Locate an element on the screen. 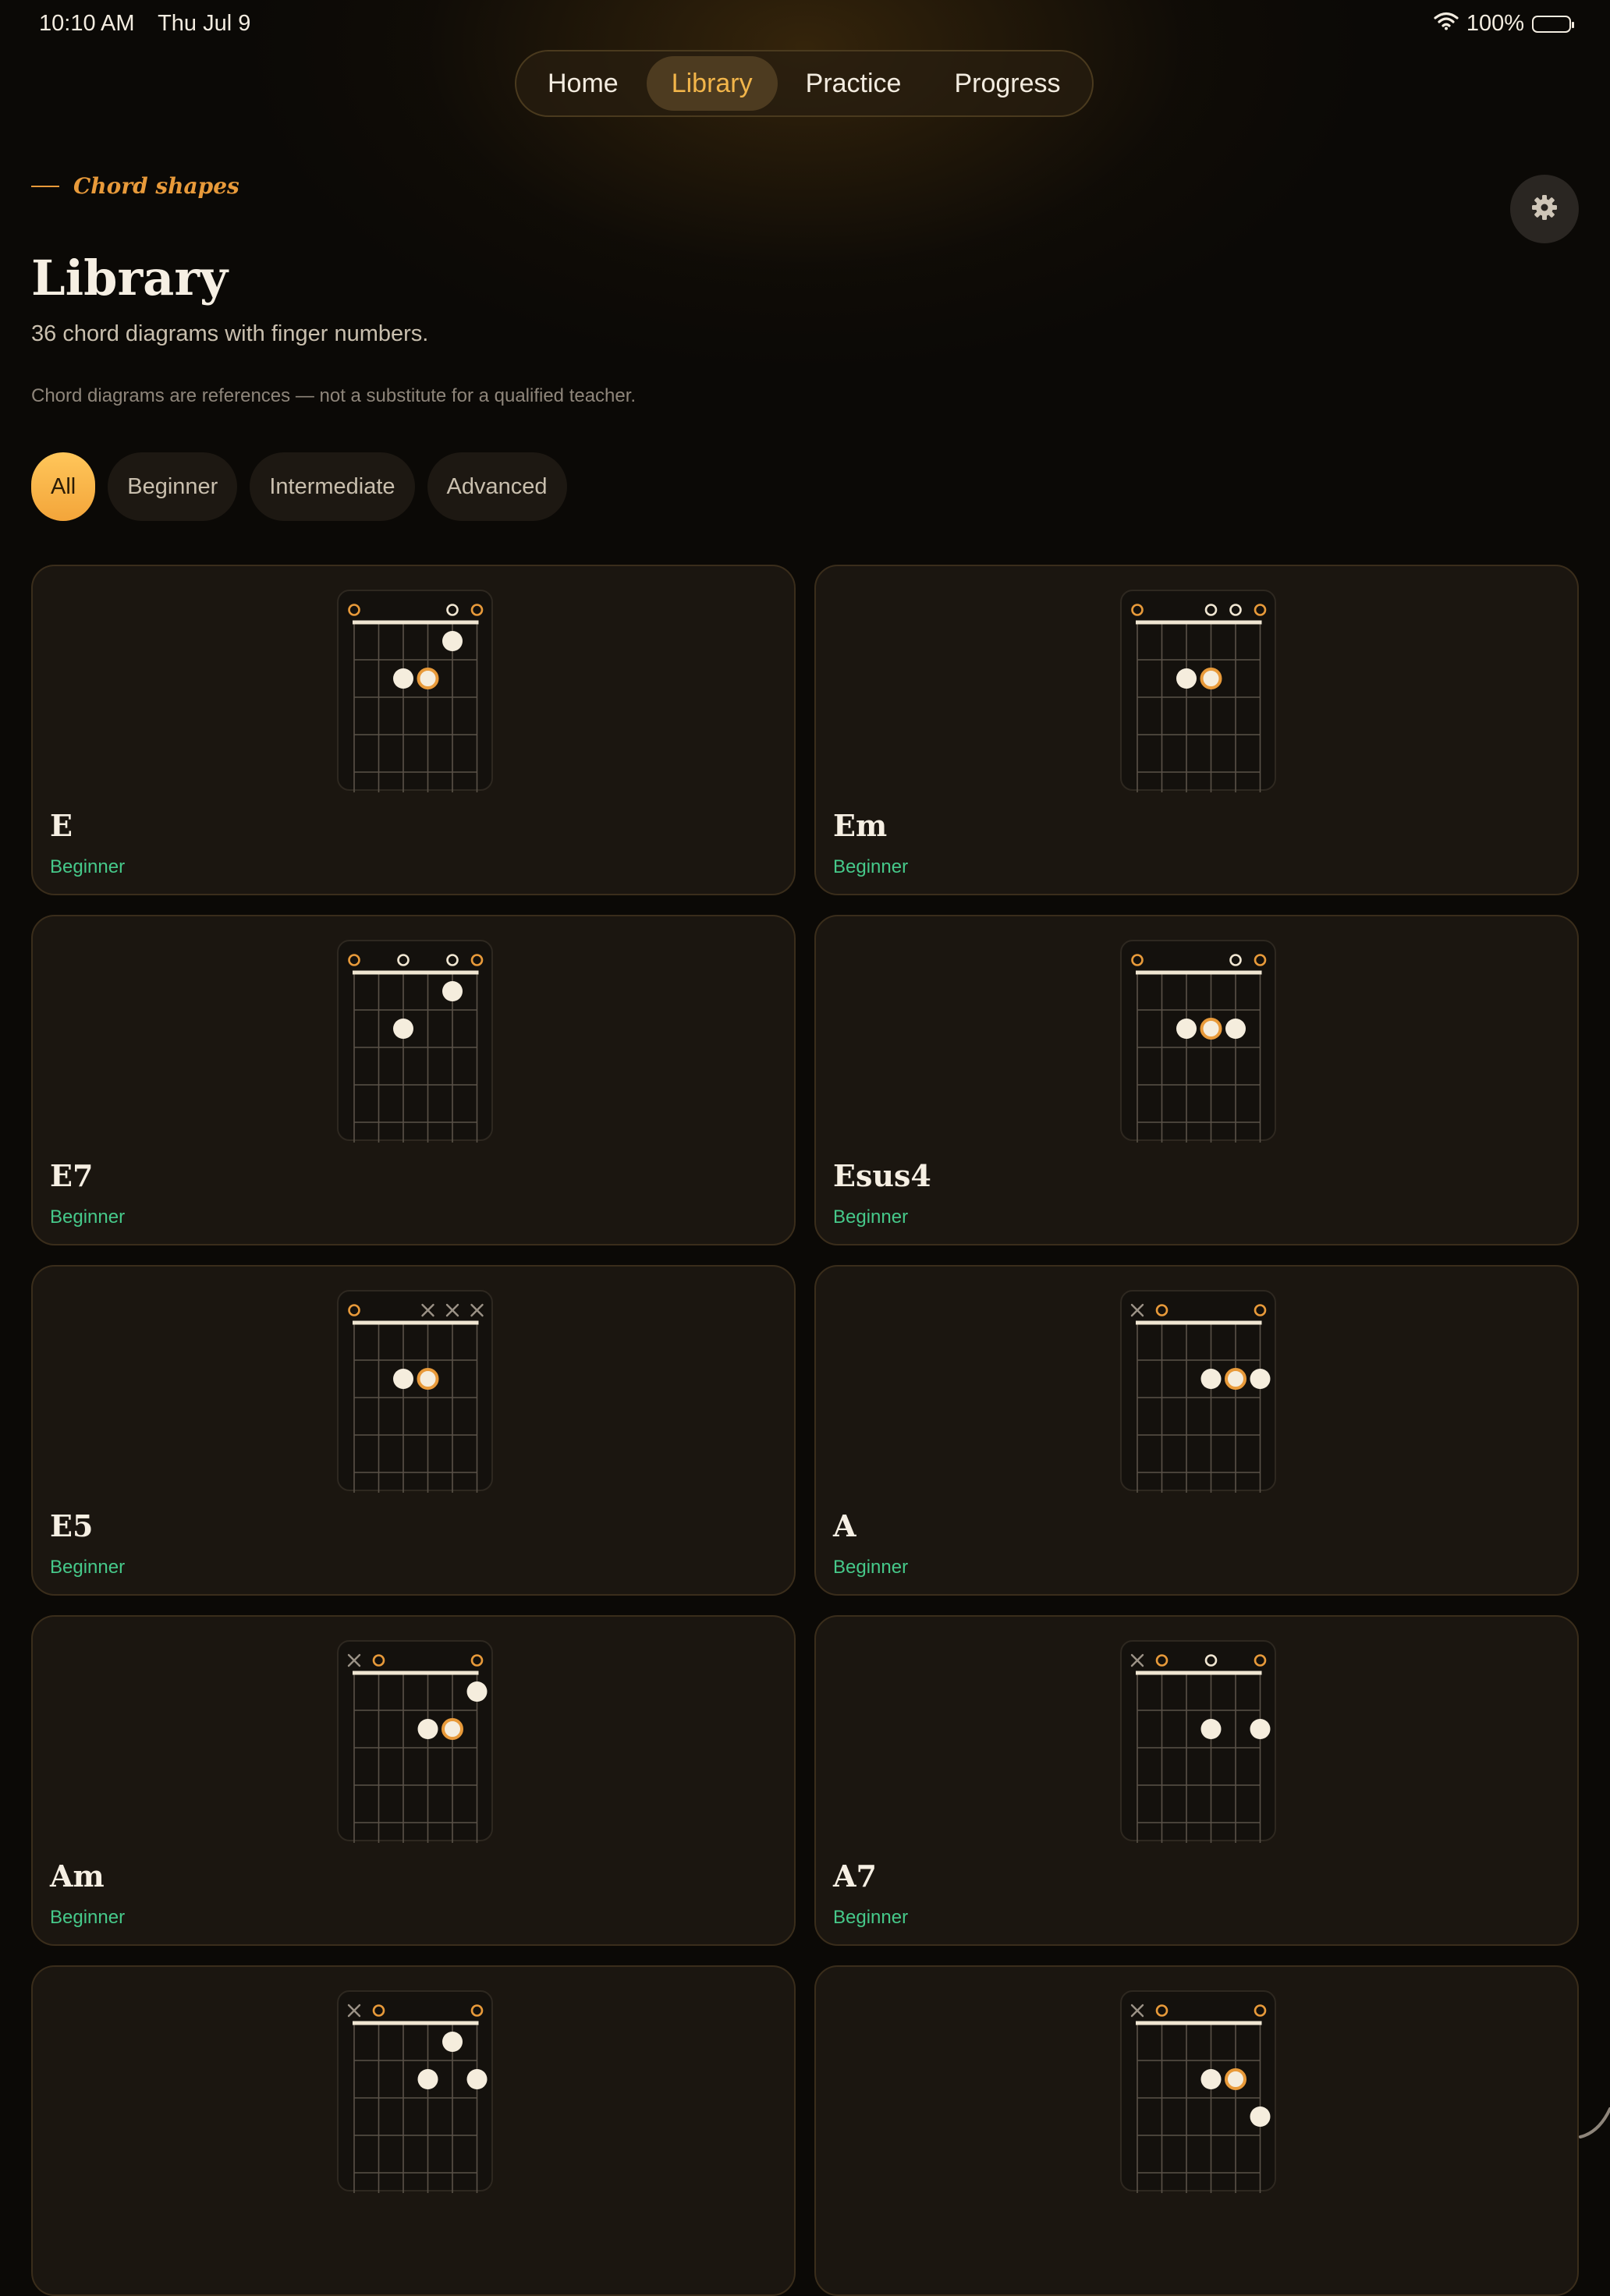 The image size is (1610, 2296). status-date: Thu Jul 9 is located at coordinates (204, 23).